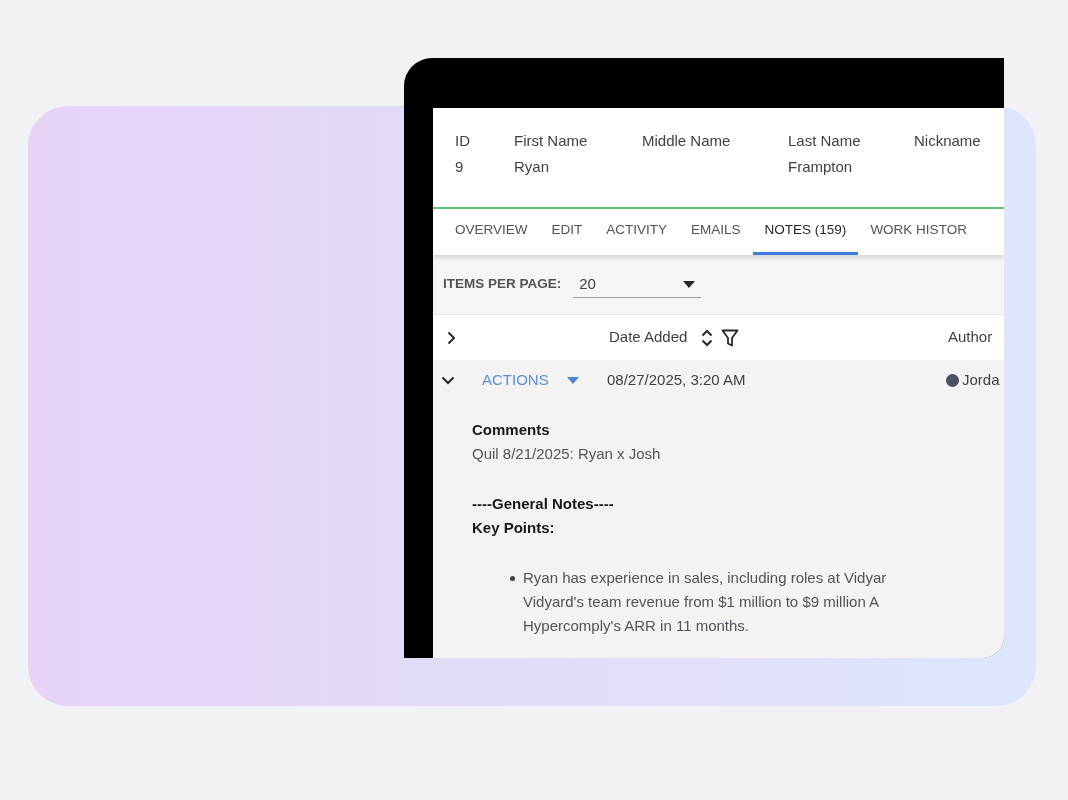  What do you see at coordinates (460, 167) in the screenshot?
I see `field-value: 9` at bounding box center [460, 167].